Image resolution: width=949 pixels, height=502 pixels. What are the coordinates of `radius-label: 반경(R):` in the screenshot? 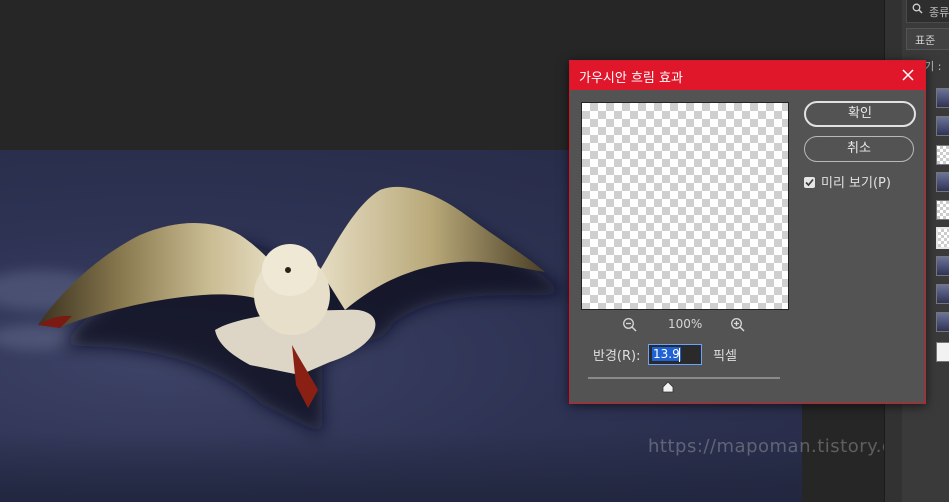 It's located at (617, 356).